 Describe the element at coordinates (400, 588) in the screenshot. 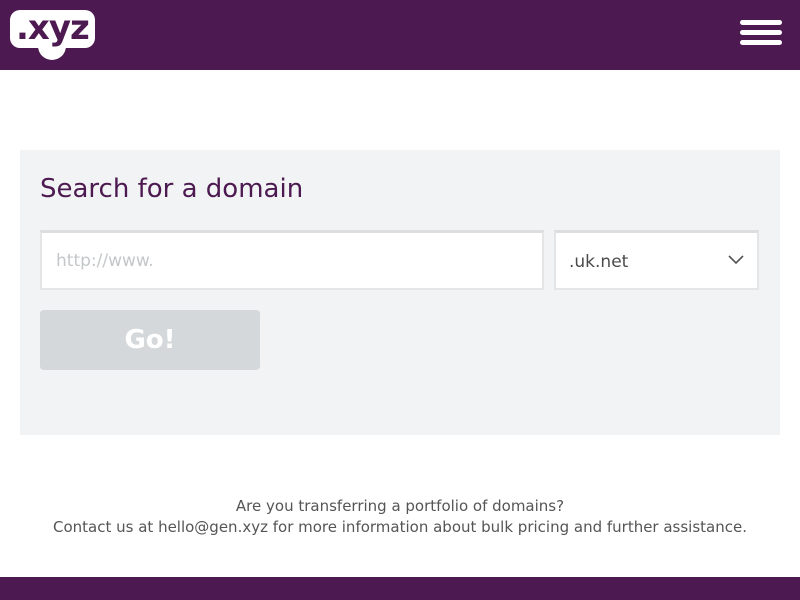

I see `site-footer` at that location.